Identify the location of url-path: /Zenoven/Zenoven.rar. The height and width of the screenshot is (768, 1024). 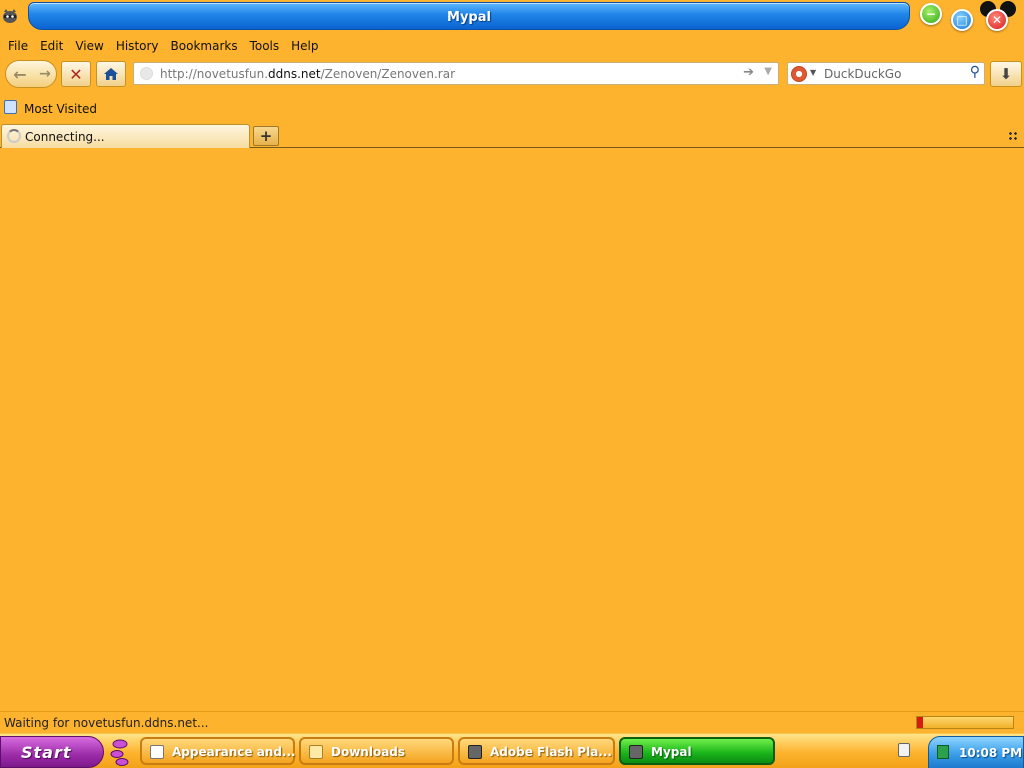
(388, 74).